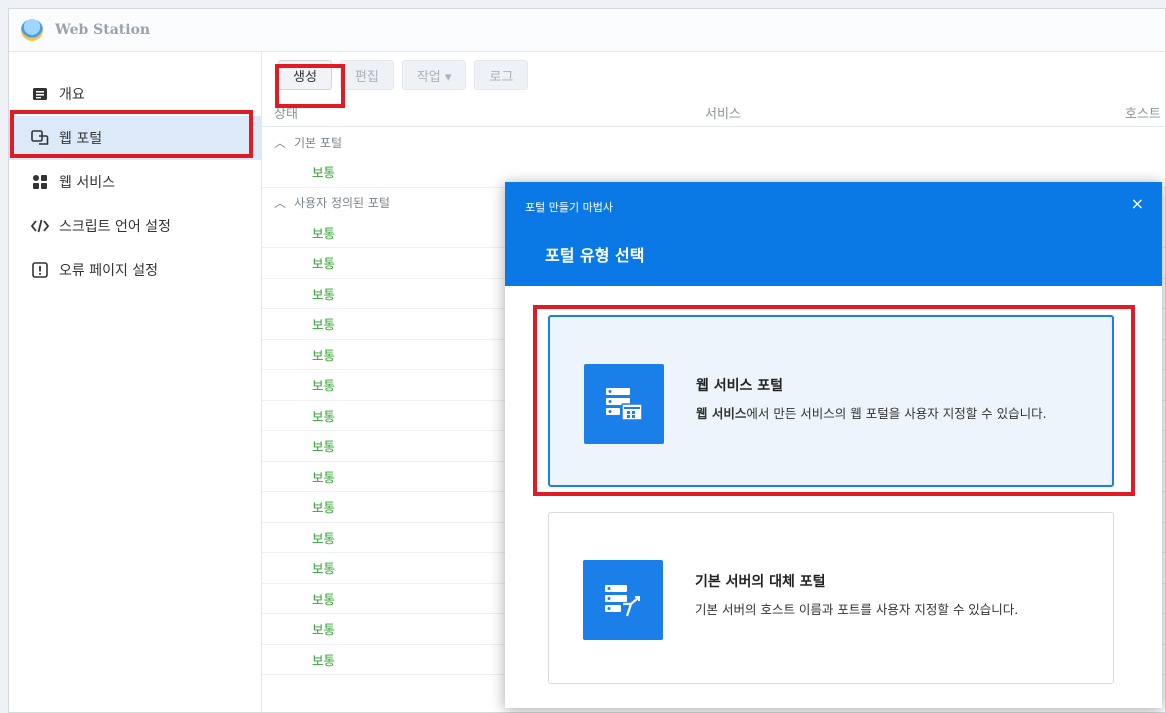 The height and width of the screenshot is (713, 1166). What do you see at coordinates (115, 227) in the screenshot?
I see `sidebar-item-label: 스크립트 언어 설정` at bounding box center [115, 227].